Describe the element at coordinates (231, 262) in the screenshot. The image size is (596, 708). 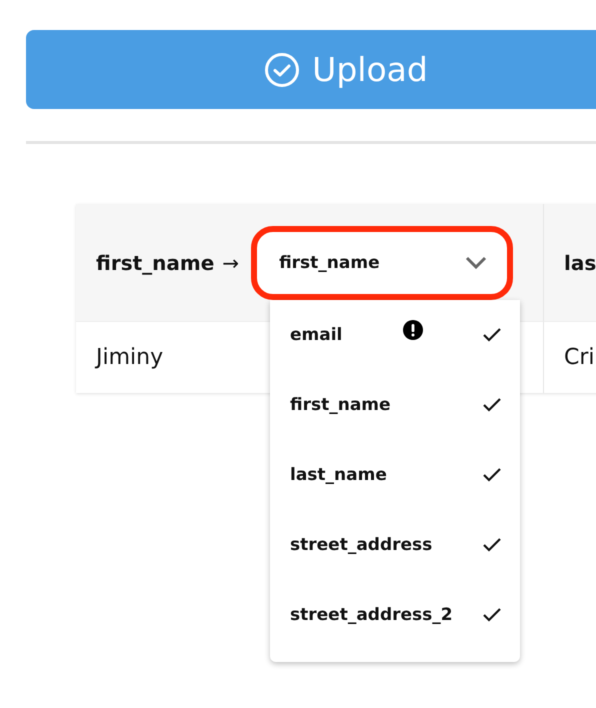
I see `arrow-text: →` at that location.